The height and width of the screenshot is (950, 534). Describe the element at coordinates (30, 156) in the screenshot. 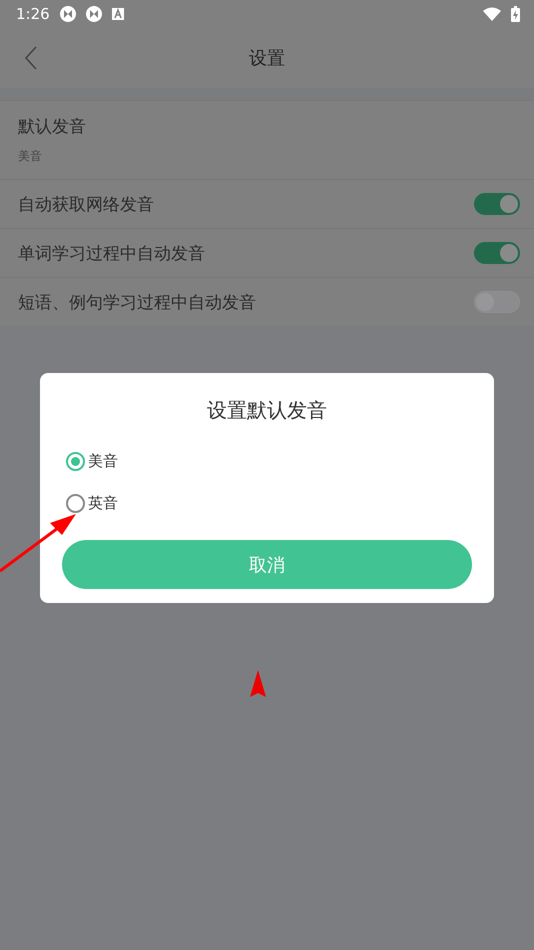

I see `setting-value: 美音` at that location.